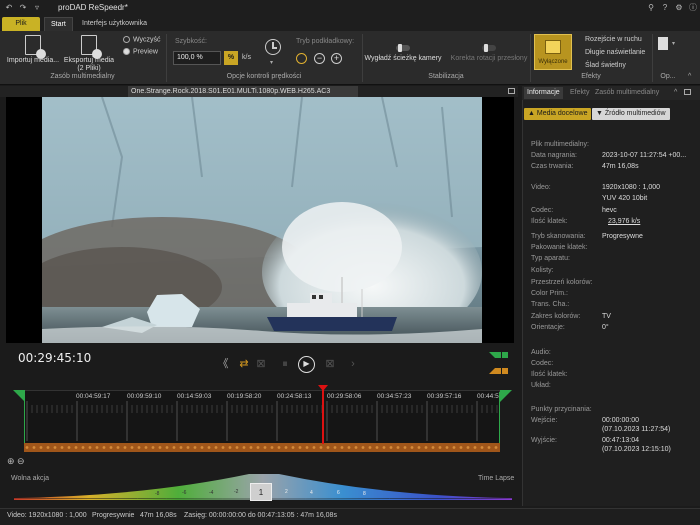 The width and height of the screenshot is (700, 525). Describe the element at coordinates (323, 416) in the screenshot. I see `playhead` at that location.